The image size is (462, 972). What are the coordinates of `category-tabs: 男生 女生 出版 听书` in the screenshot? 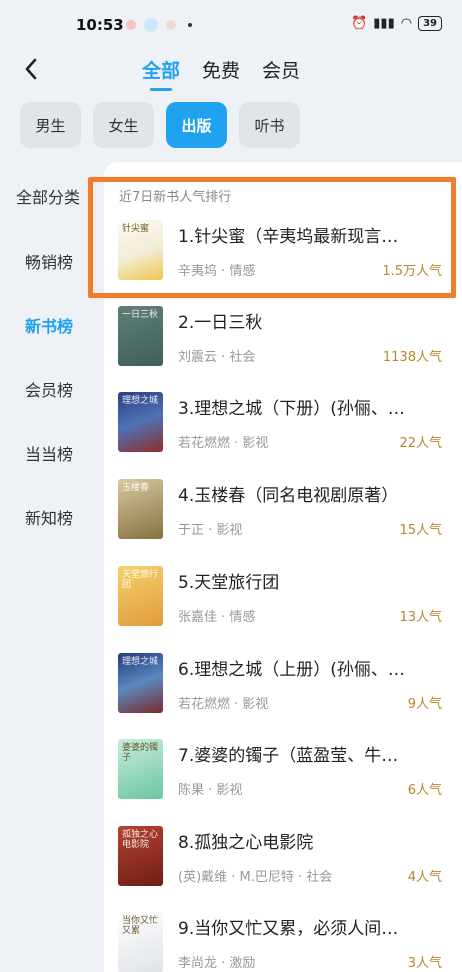 It's located at (160, 125).